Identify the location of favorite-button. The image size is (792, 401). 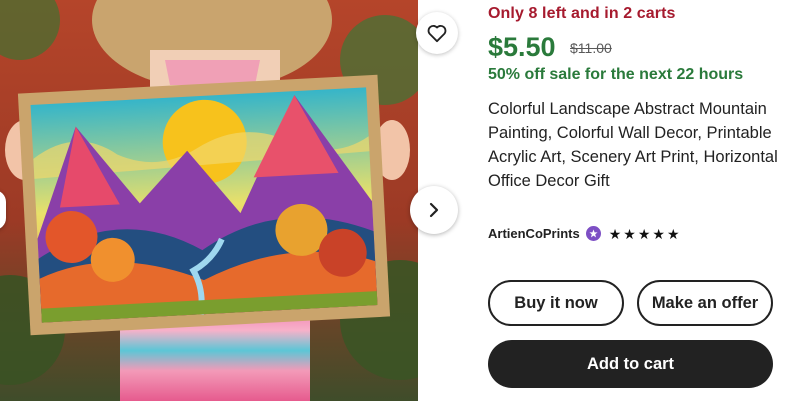
(437, 33).